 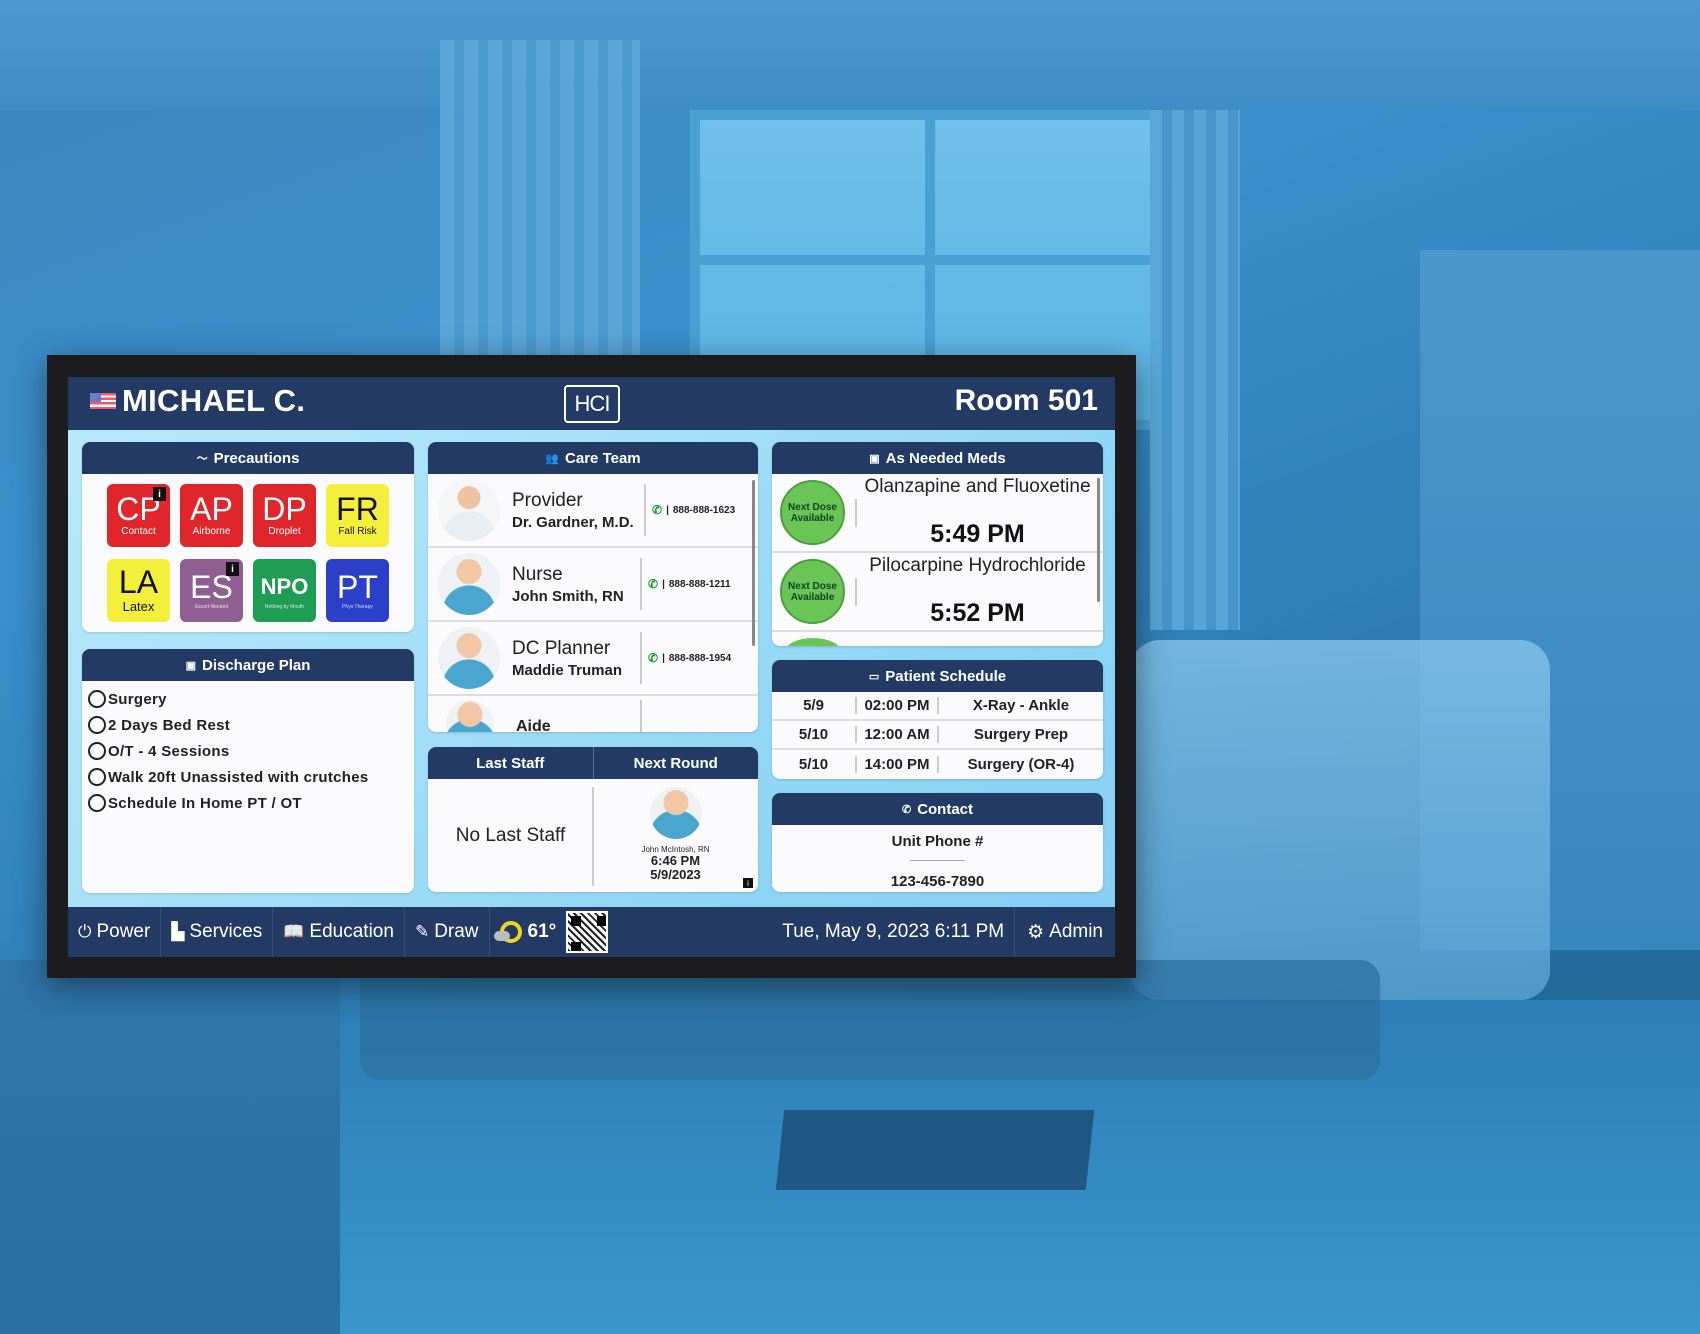 I want to click on member-role: DC Planner, so click(x=561, y=648).